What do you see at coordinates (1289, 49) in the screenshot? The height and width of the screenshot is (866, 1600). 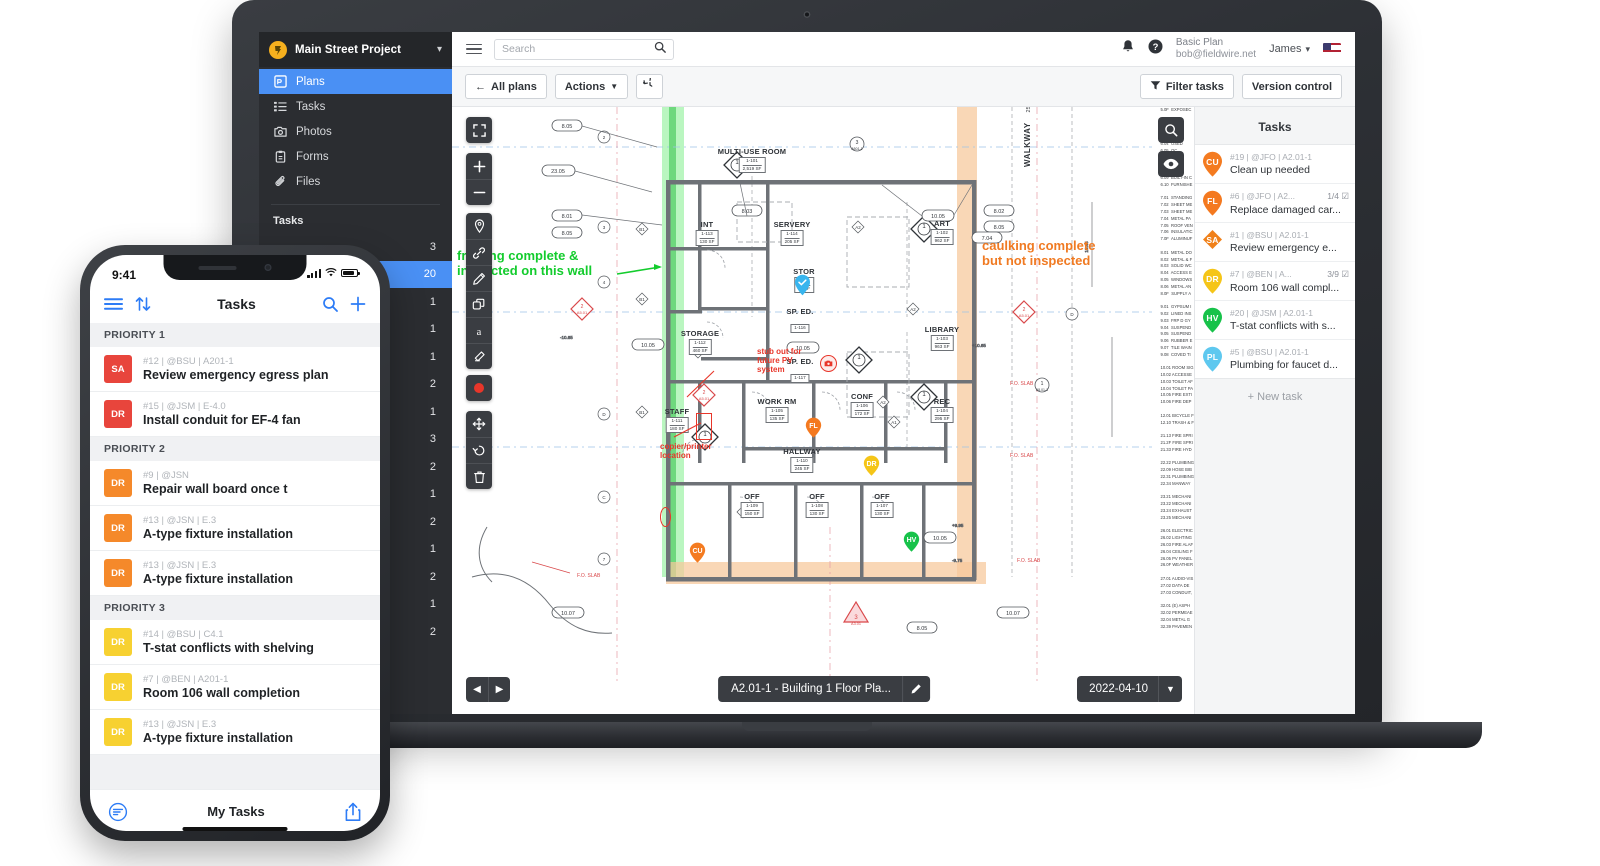 I see `user-menu: James ▾` at bounding box center [1289, 49].